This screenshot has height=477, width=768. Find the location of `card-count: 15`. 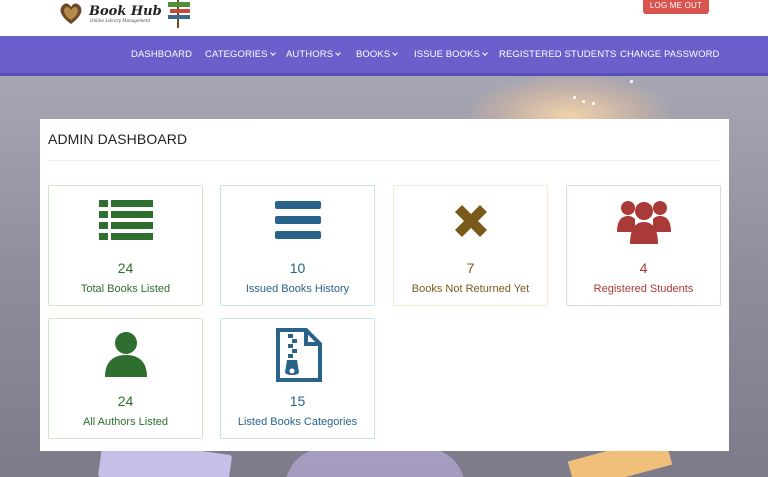

card-count: 15 is located at coordinates (297, 401).